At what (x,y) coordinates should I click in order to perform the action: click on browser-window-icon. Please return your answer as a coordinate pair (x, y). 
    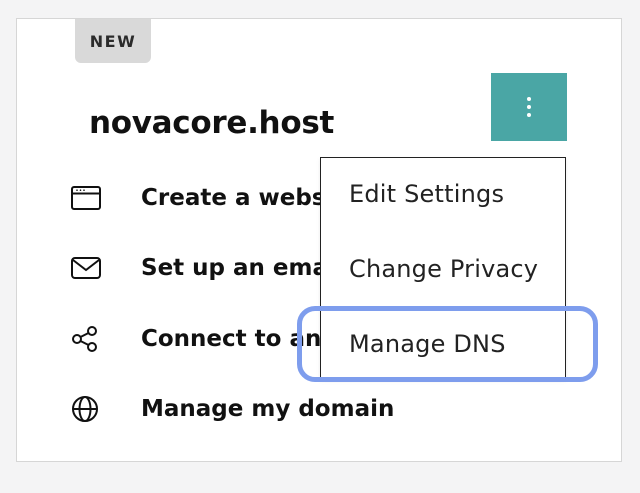
    Looking at the image, I should click on (90, 198).